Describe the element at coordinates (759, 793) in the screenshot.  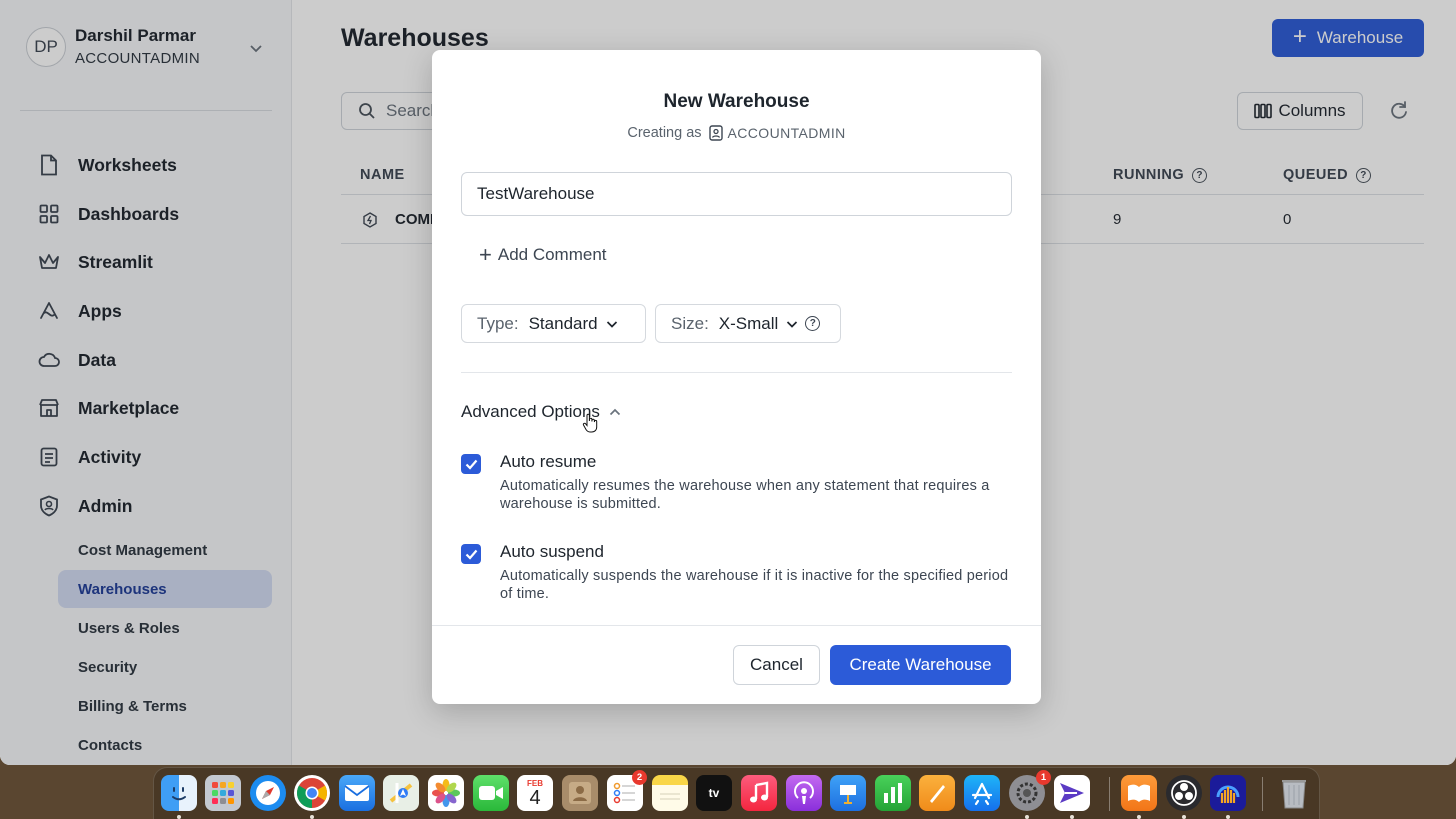
I see `music-icon` at that location.